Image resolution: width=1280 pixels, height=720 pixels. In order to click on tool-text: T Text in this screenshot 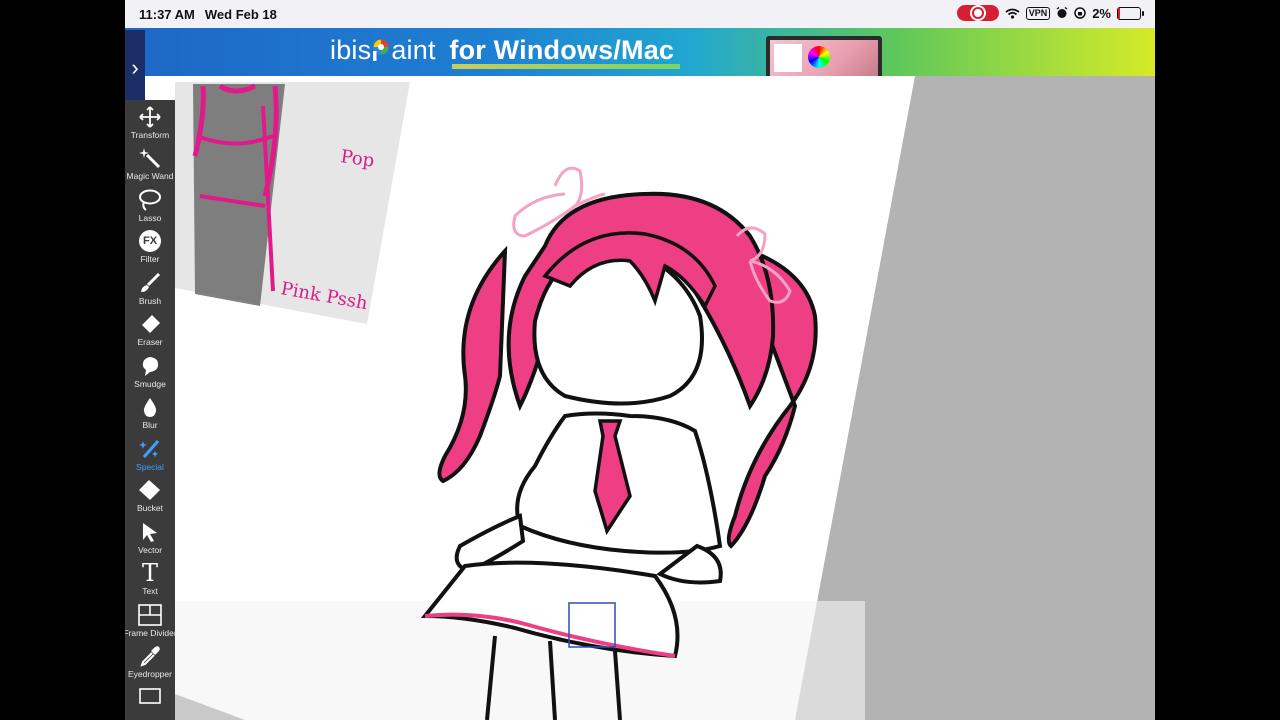, I will do `click(150, 580)`.